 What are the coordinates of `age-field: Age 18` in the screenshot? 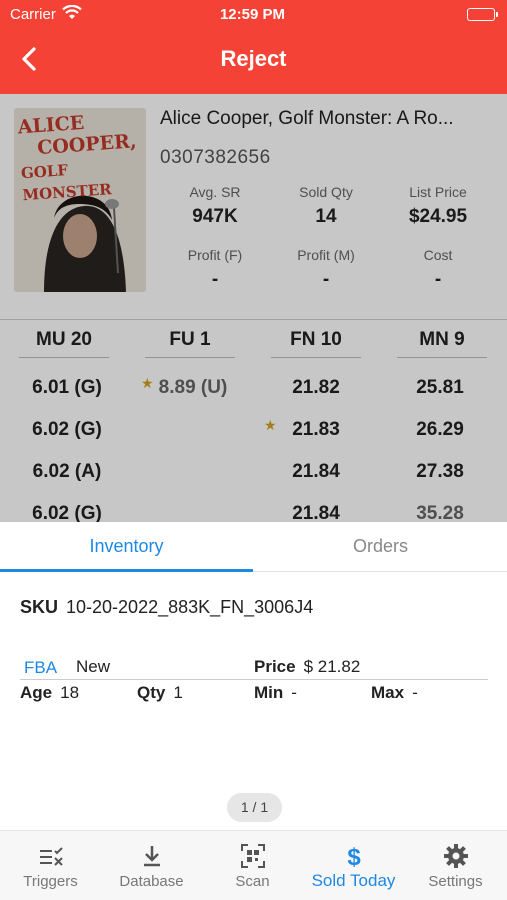 It's located at (49, 693).